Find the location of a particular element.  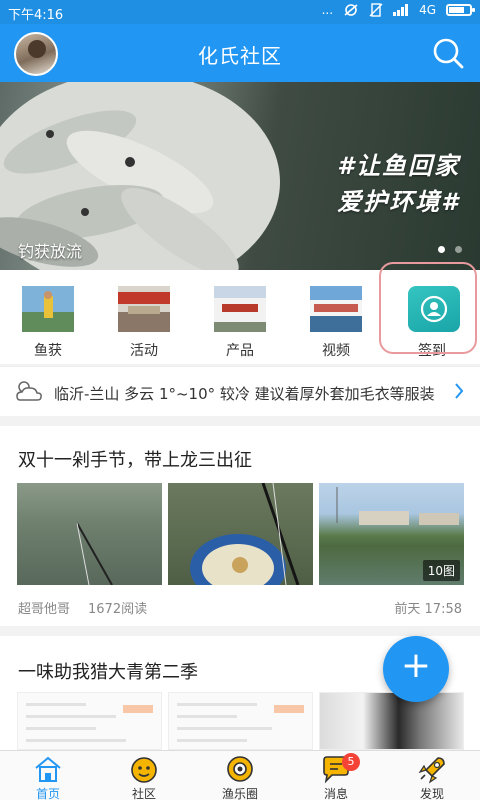

carousel-dot-active is located at coordinates (441, 249).